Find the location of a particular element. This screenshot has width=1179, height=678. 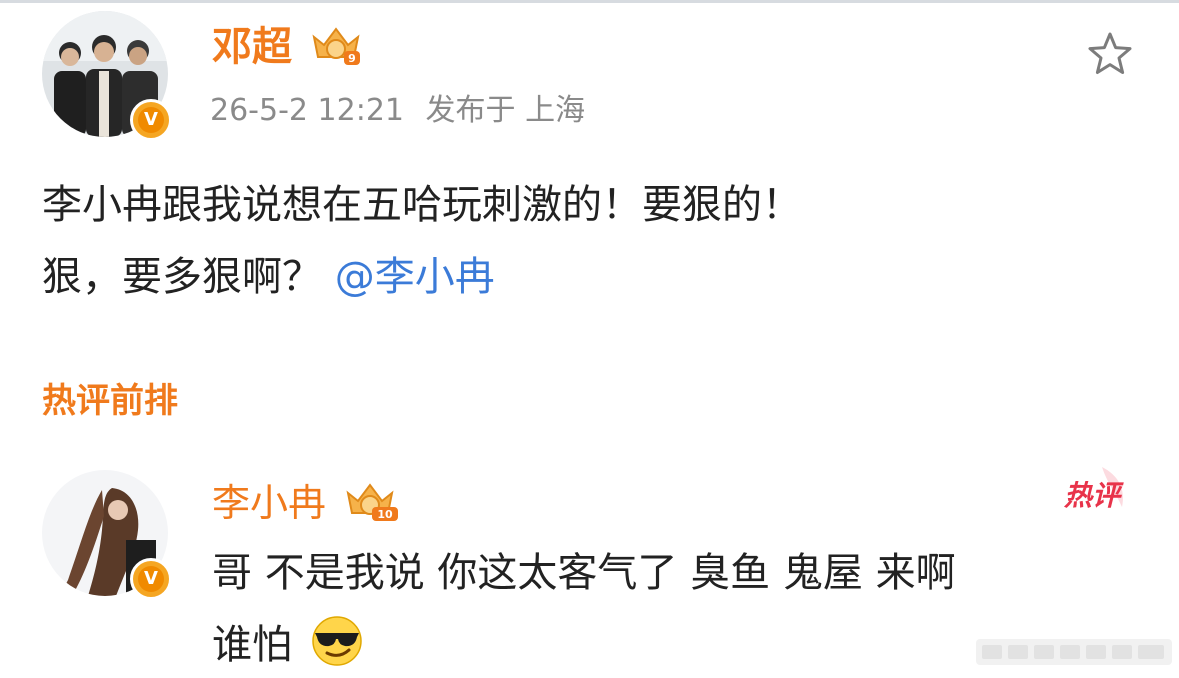

post-meta: 26-5-2 12:21 发布于 上海 is located at coordinates (403, 111).